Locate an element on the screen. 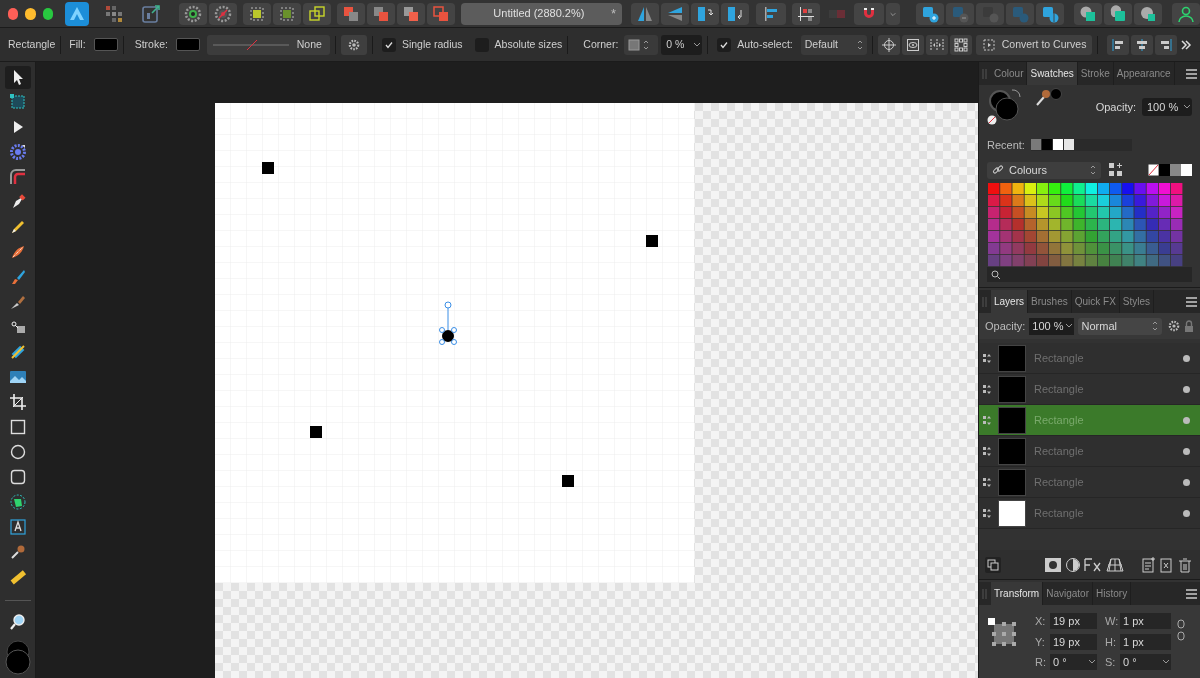 The width and height of the screenshot is (1200, 678). stroke-style-dropdown: None is located at coordinates (268, 44).